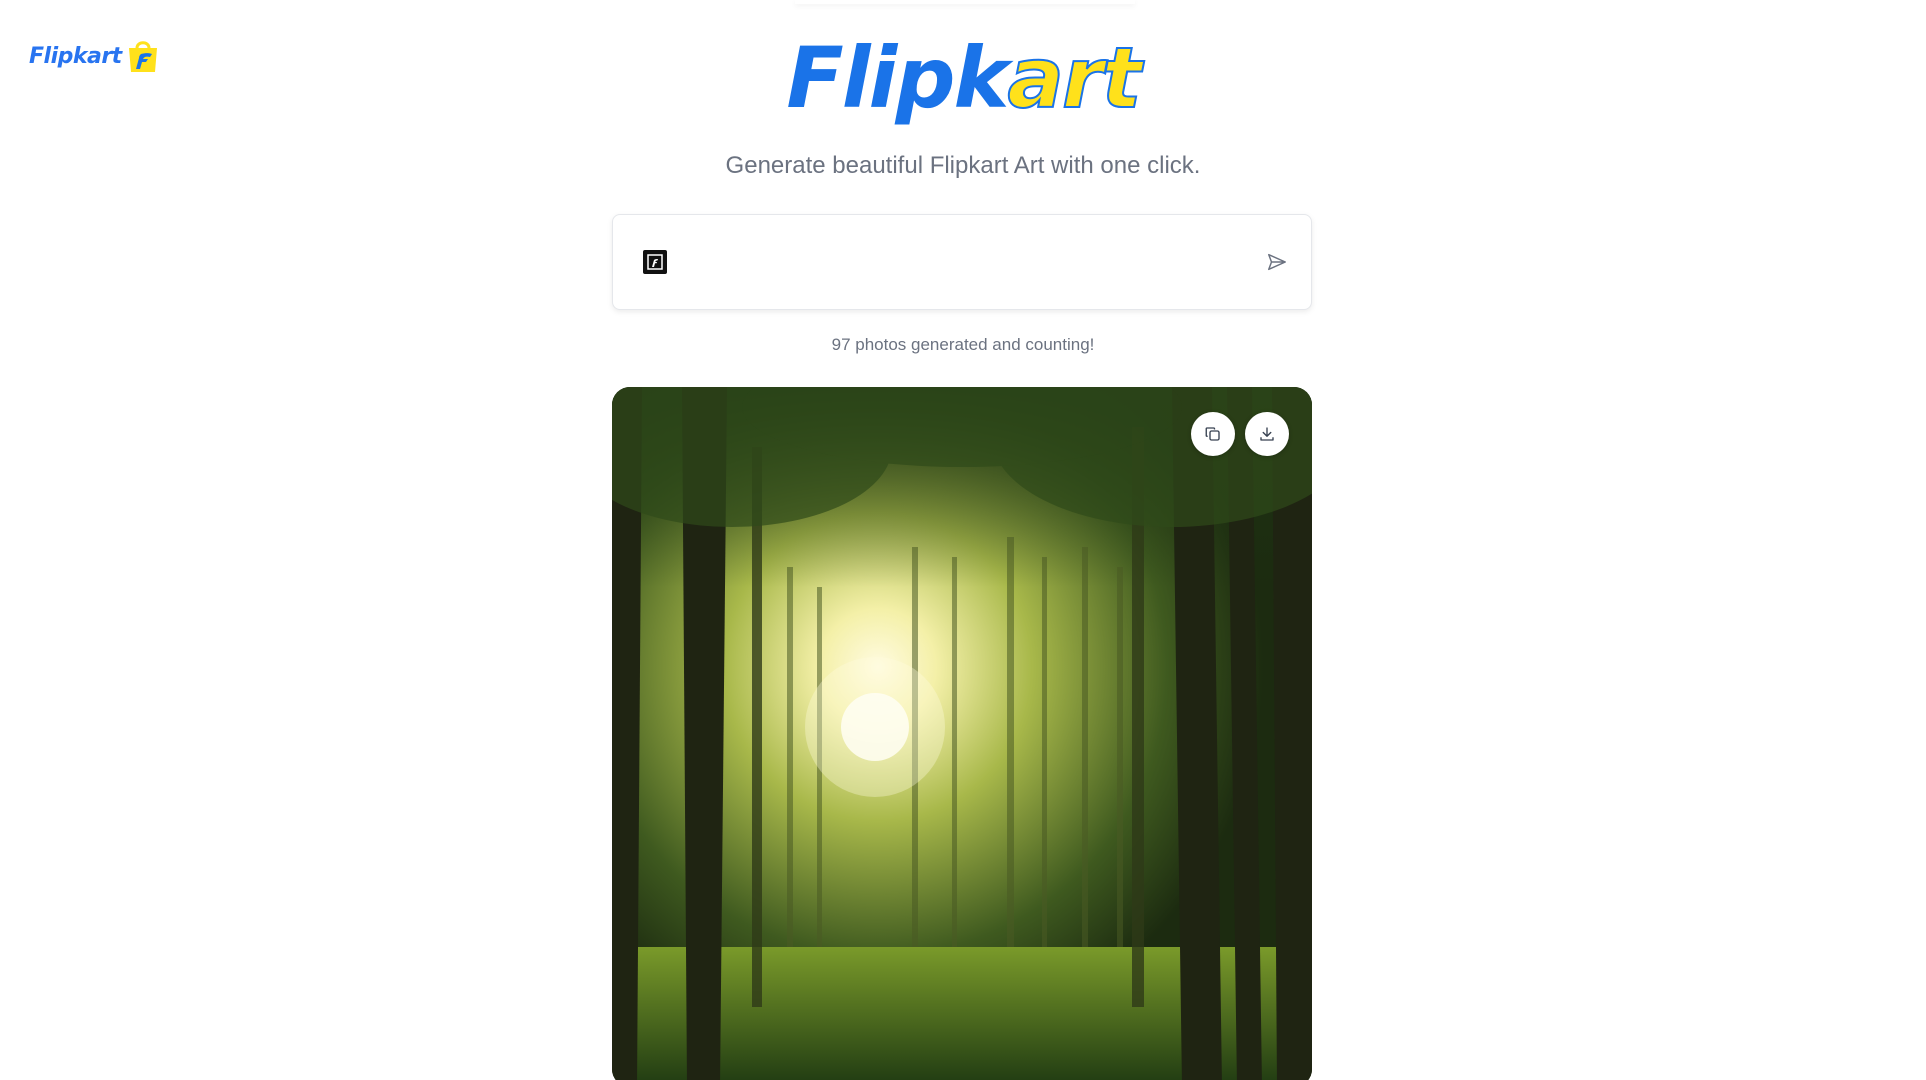  Describe the element at coordinates (897, 78) in the screenshot. I see `hero-logo-part1: Flipk` at that location.